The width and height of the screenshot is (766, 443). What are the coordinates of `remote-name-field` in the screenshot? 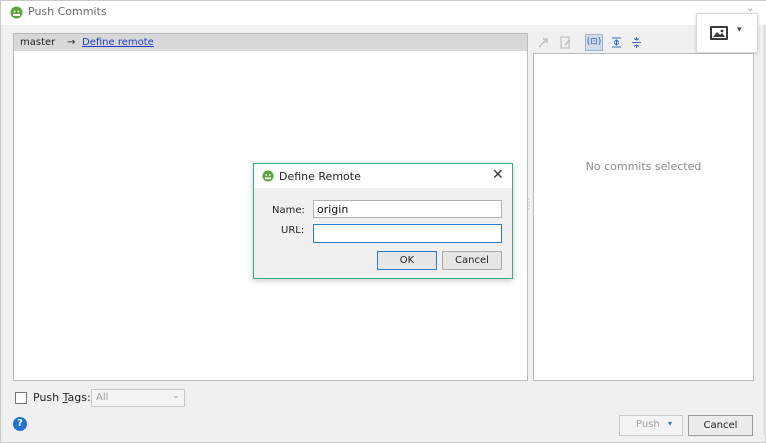 It's located at (407, 209).